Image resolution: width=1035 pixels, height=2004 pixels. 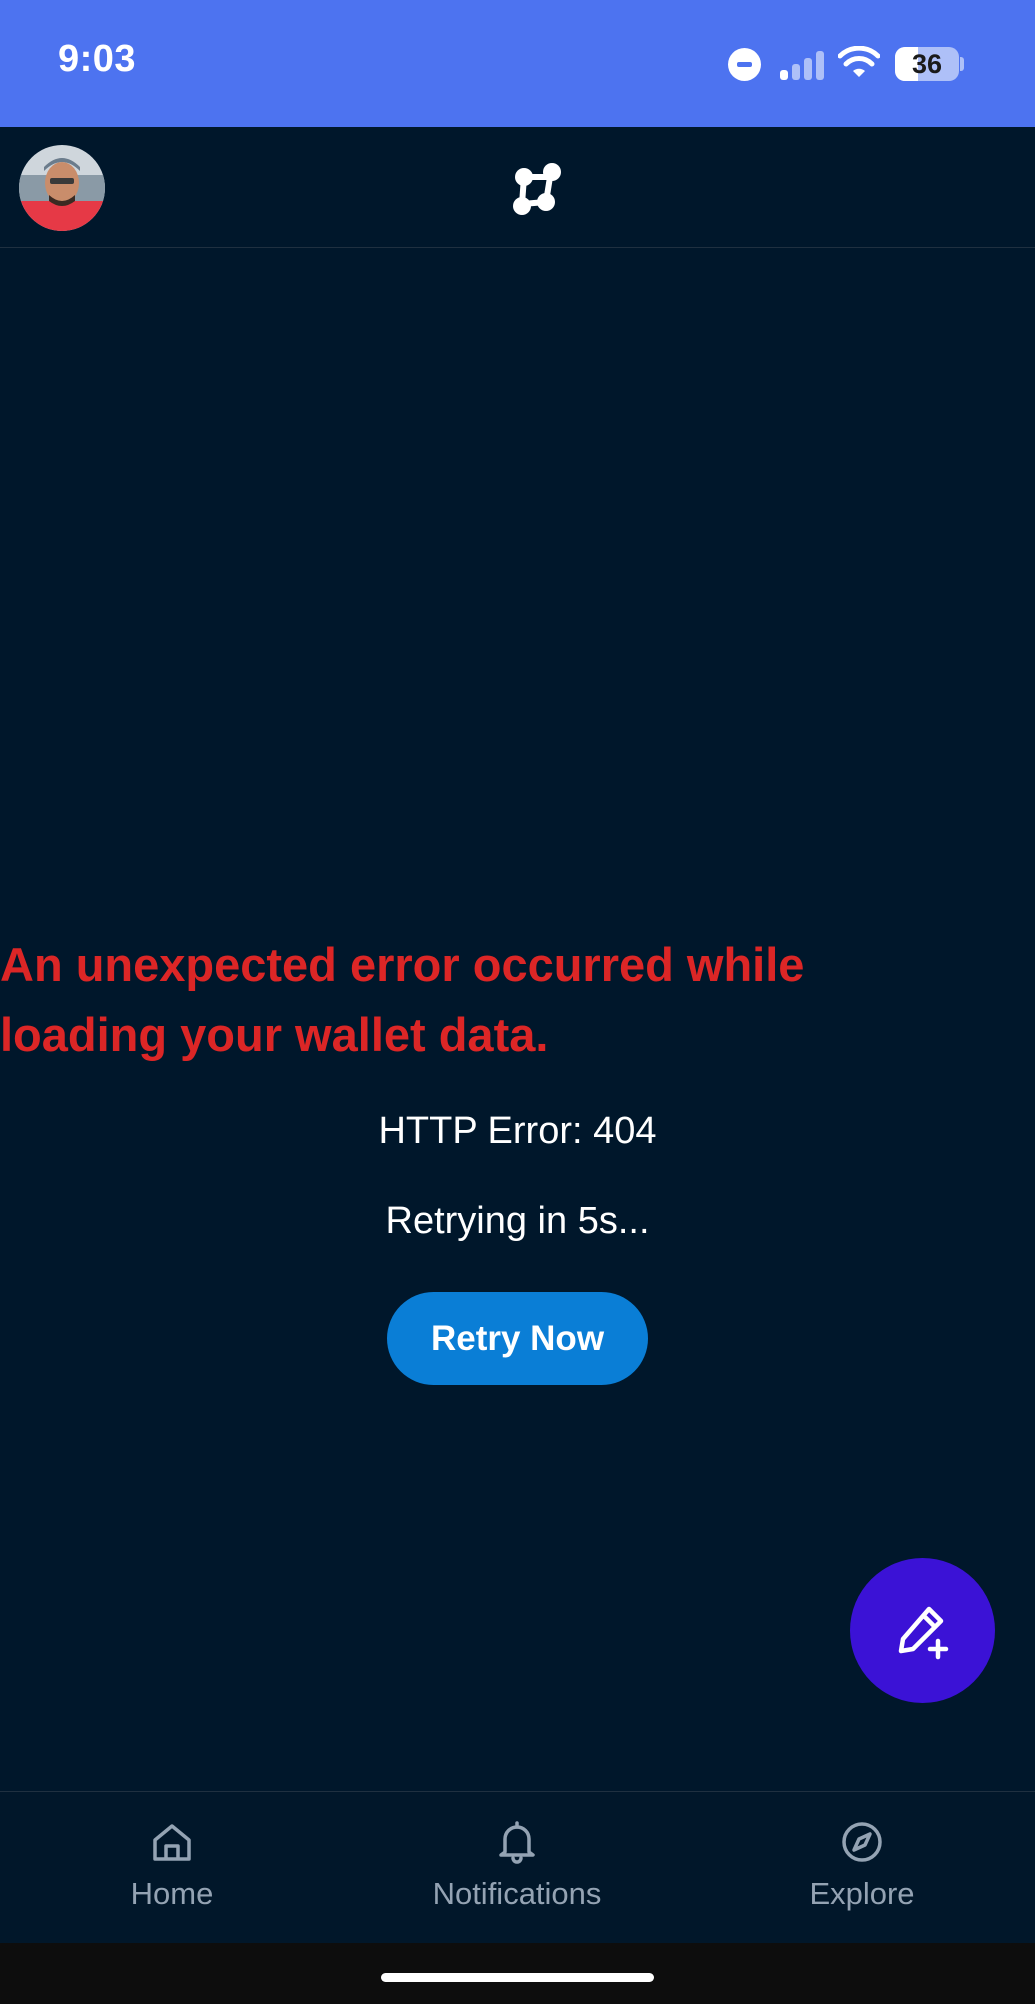 I want to click on http-error-code: HTTP Error: 404, so click(x=517, y=1131).